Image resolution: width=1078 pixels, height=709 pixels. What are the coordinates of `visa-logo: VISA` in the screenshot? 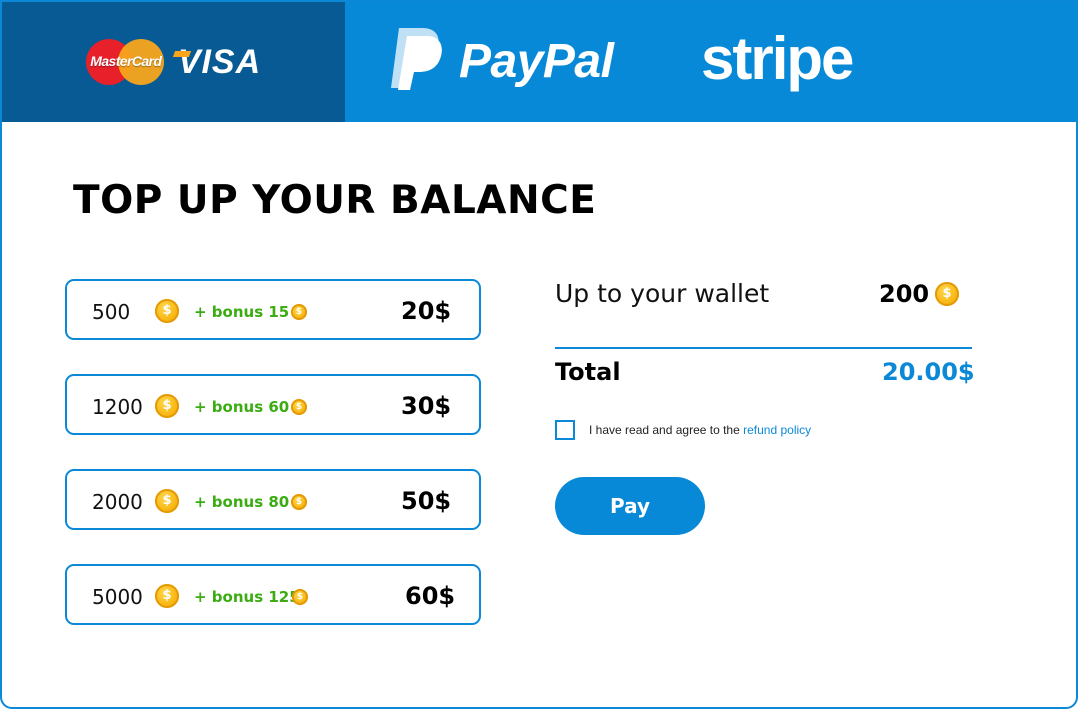 It's located at (217, 62).